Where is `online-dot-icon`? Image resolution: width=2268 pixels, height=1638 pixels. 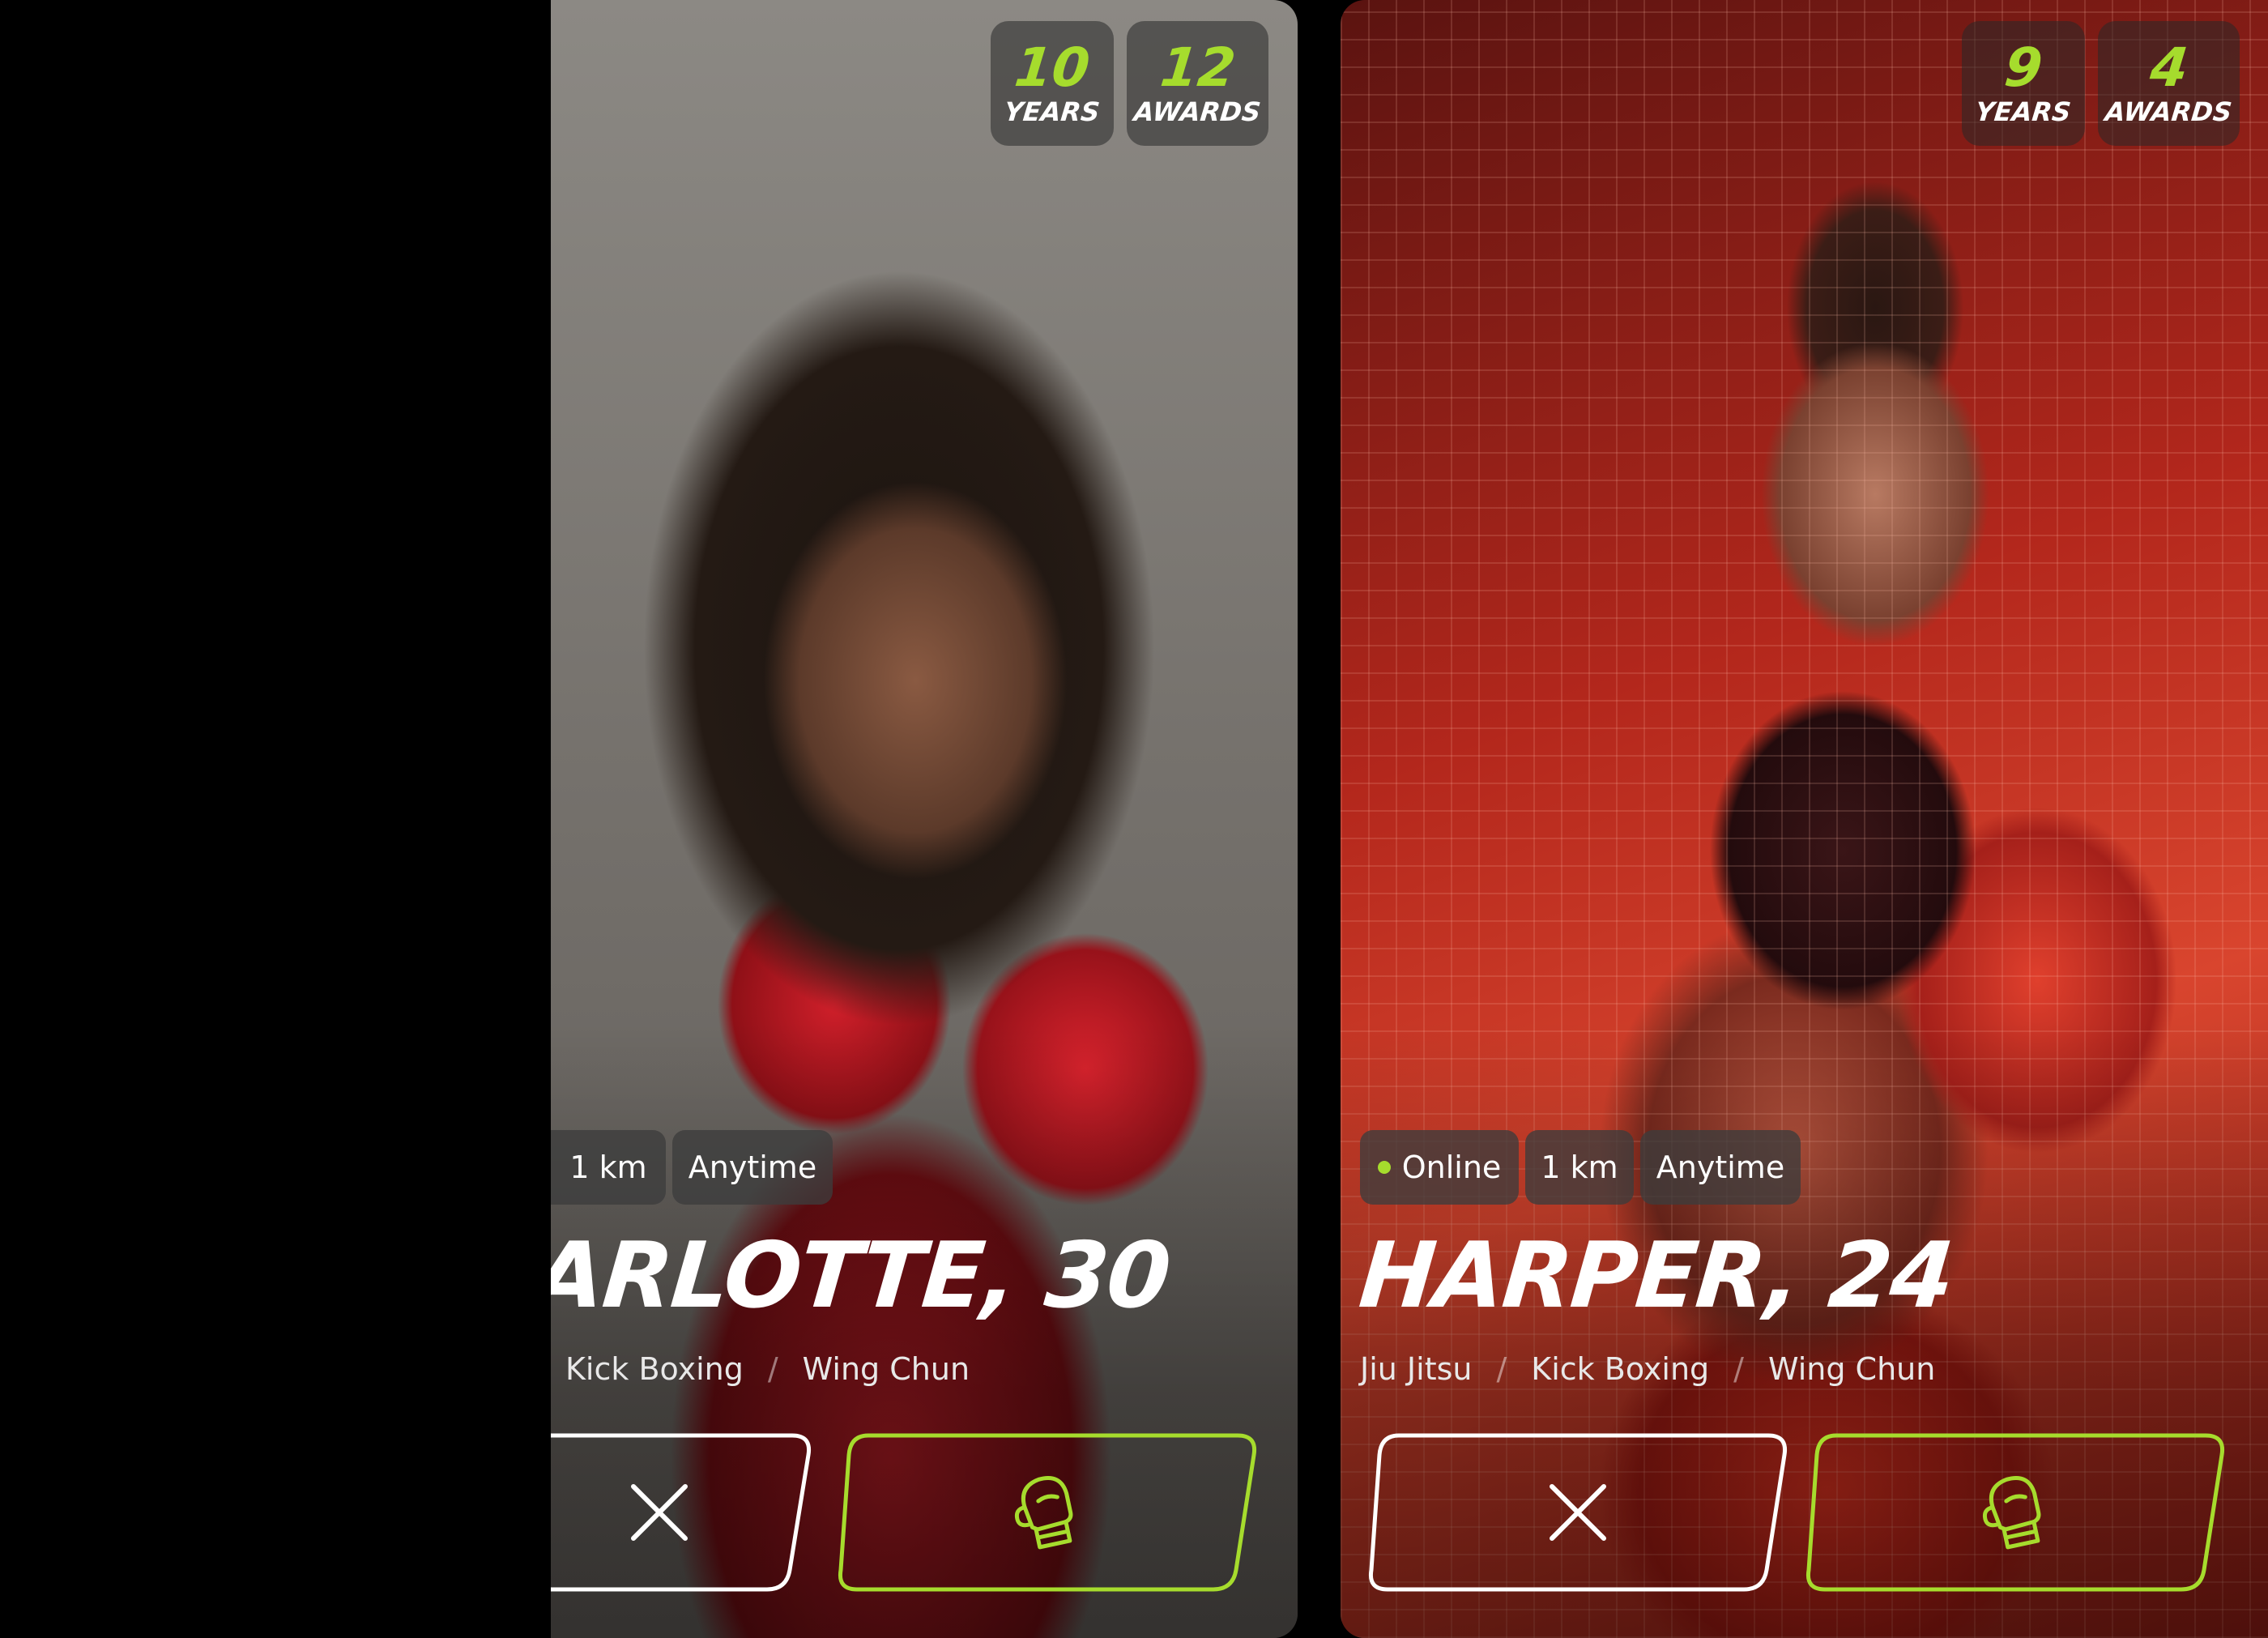
online-dot-icon is located at coordinates (1384, 1167).